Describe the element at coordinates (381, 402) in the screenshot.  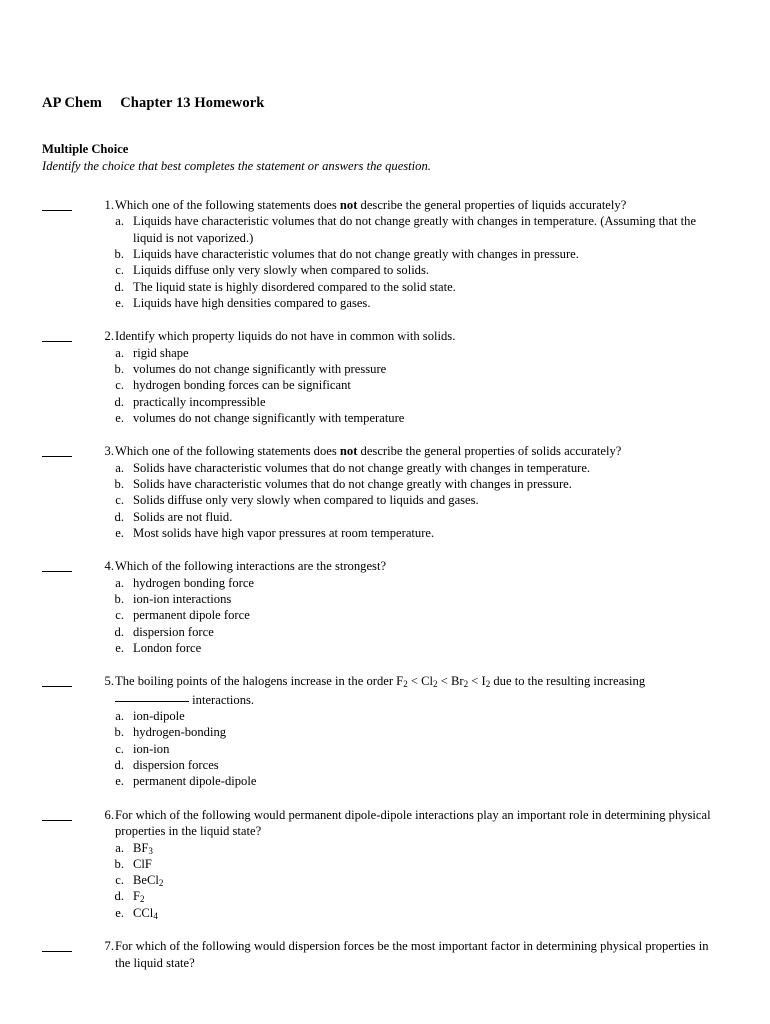
I see `option-item: d. practically incompressible` at that location.